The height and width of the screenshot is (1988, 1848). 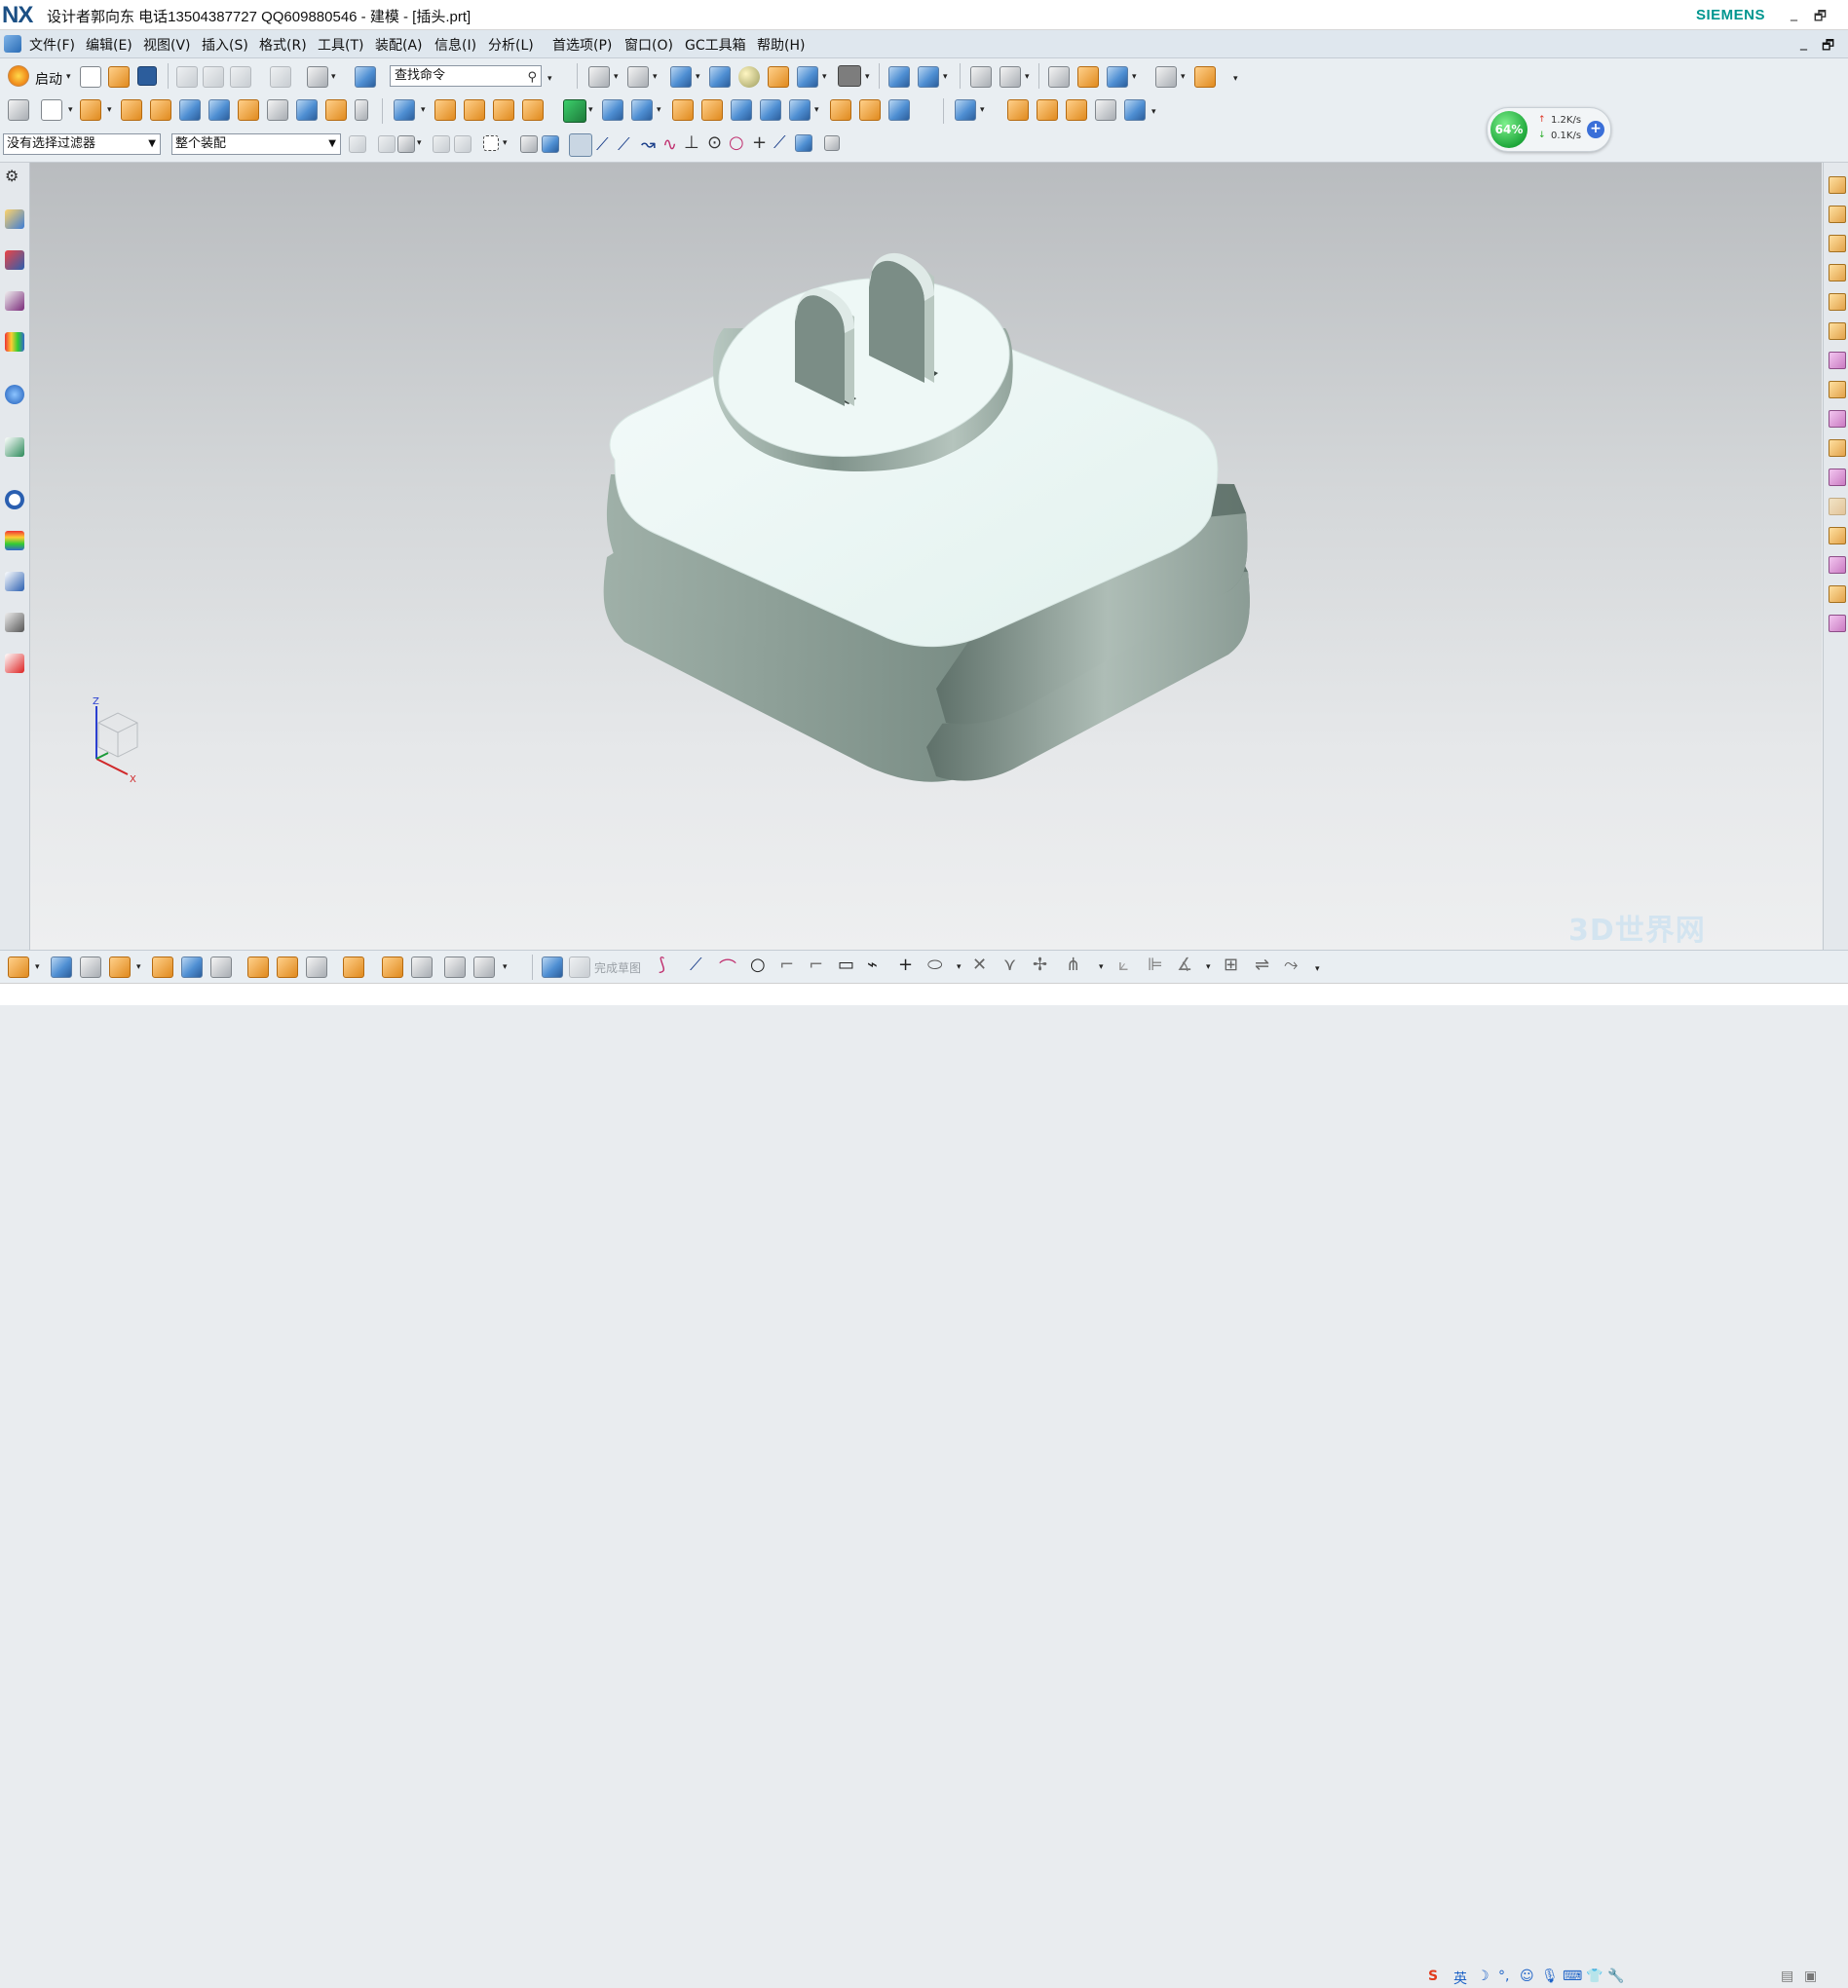 What do you see at coordinates (1596, 129) in the screenshot?
I see `expand-plus-button: +` at bounding box center [1596, 129].